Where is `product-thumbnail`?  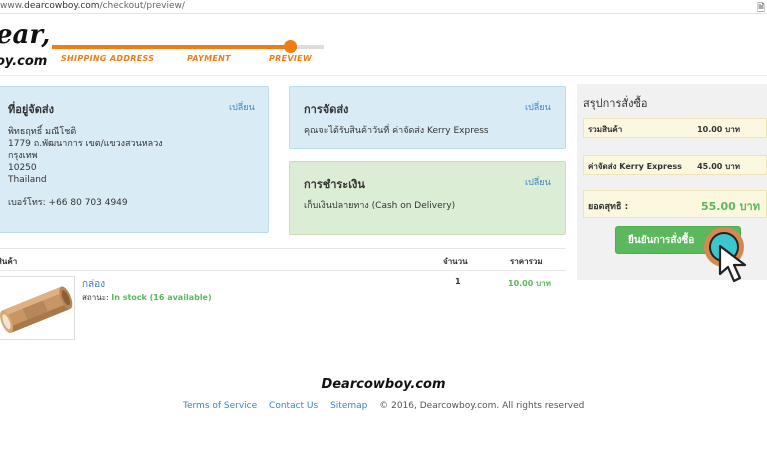
product-thumbnail is located at coordinates (37, 308).